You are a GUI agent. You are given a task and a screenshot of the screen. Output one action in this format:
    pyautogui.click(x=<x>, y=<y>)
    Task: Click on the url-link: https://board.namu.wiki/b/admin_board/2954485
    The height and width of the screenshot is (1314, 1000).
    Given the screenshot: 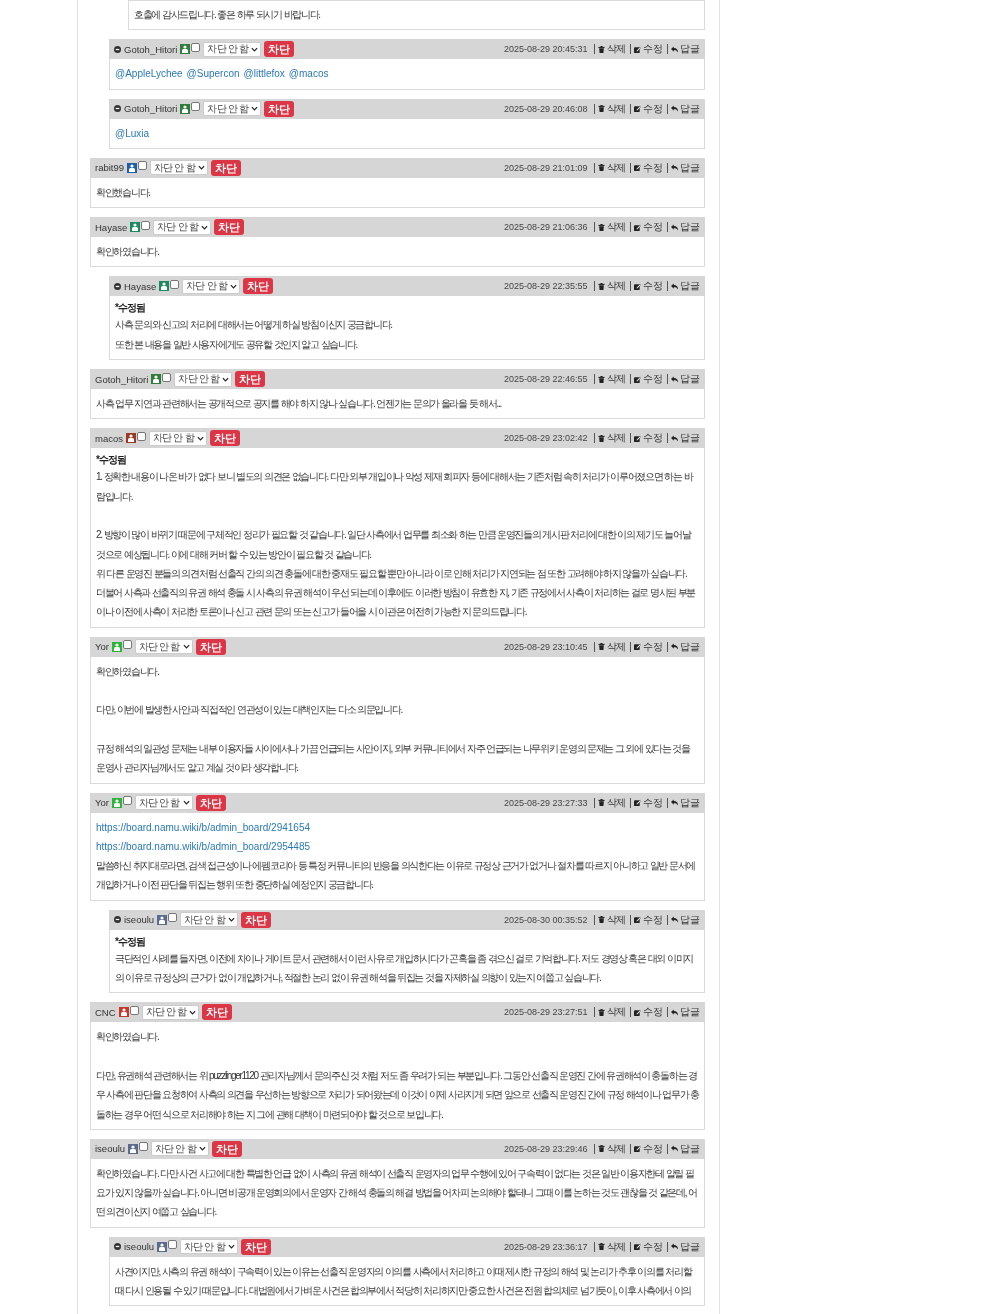 What is the action you would take?
    pyautogui.click(x=203, y=846)
    